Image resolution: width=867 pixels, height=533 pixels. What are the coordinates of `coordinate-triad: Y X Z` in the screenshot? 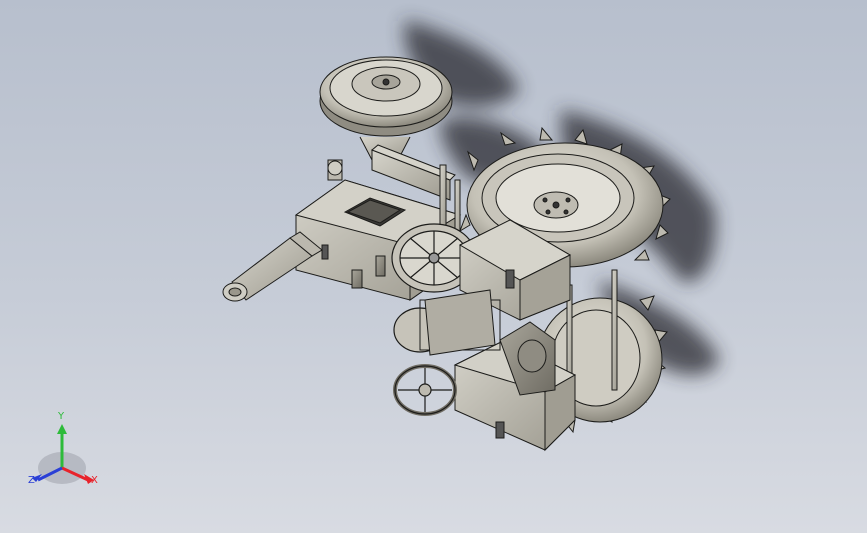 It's located at (64, 455).